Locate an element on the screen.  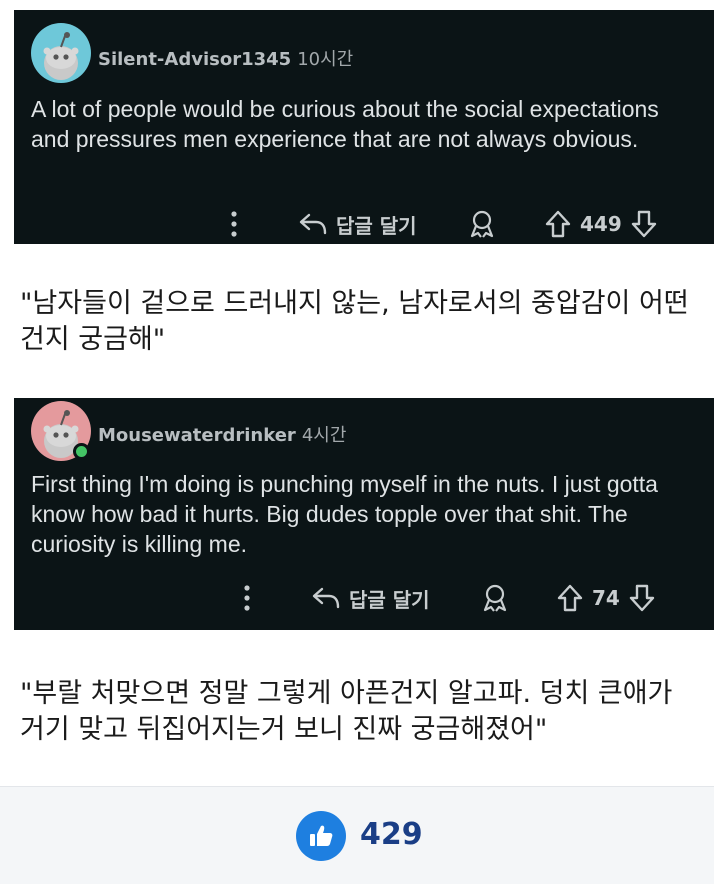
comment-meta: Silent-Advisor1345 10시간 is located at coordinates (225, 58).